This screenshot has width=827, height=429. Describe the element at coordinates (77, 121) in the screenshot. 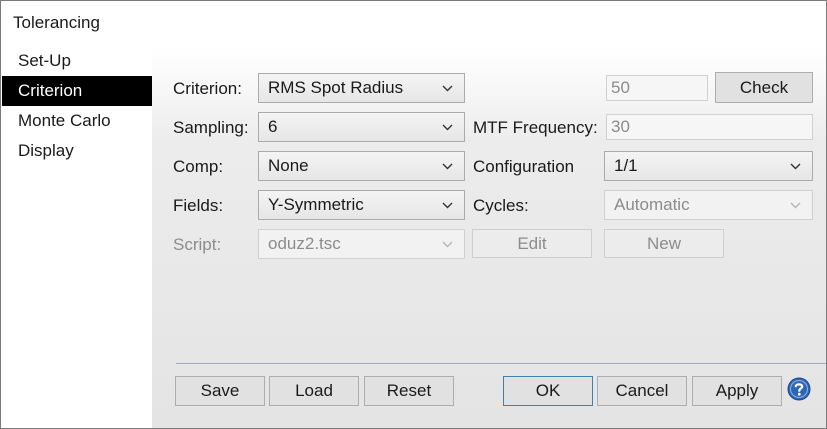

I see `sidebar-item-monte-carlo: Monte Carlo` at that location.